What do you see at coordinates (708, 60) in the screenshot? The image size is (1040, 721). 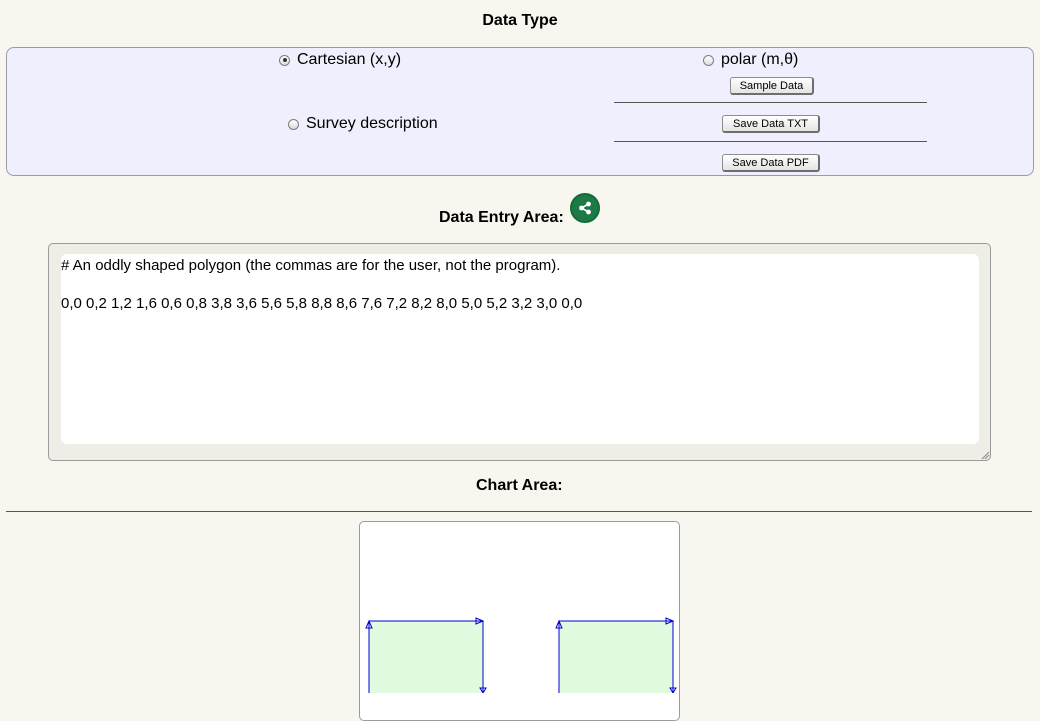 I see `polar-radio` at bounding box center [708, 60].